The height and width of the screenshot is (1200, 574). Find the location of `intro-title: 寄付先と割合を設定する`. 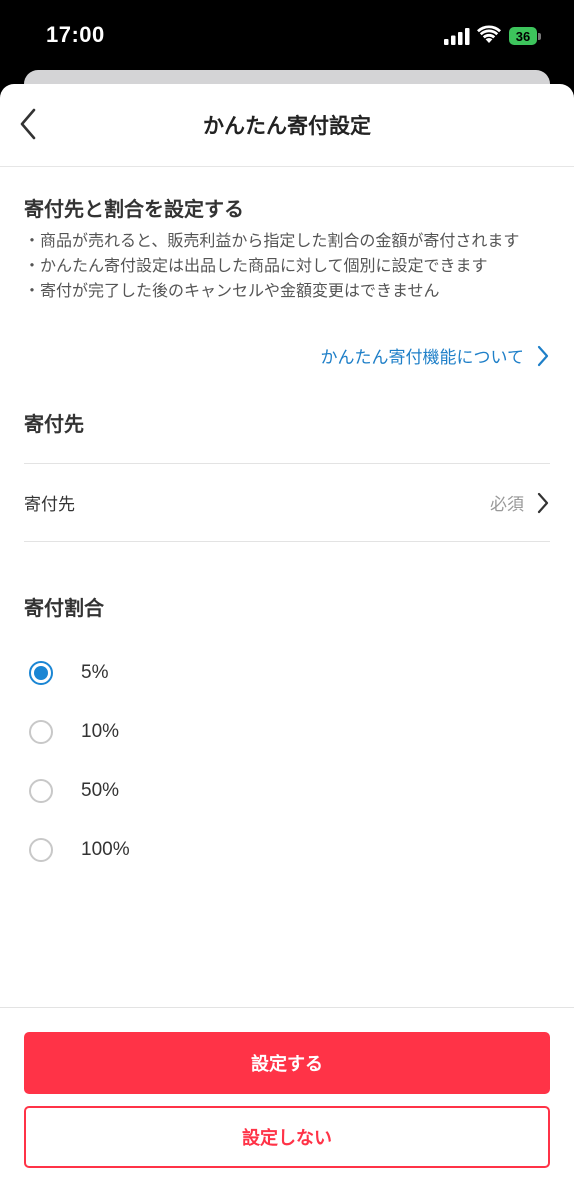

intro-title: 寄付先と割合を設定する is located at coordinates (134, 209).